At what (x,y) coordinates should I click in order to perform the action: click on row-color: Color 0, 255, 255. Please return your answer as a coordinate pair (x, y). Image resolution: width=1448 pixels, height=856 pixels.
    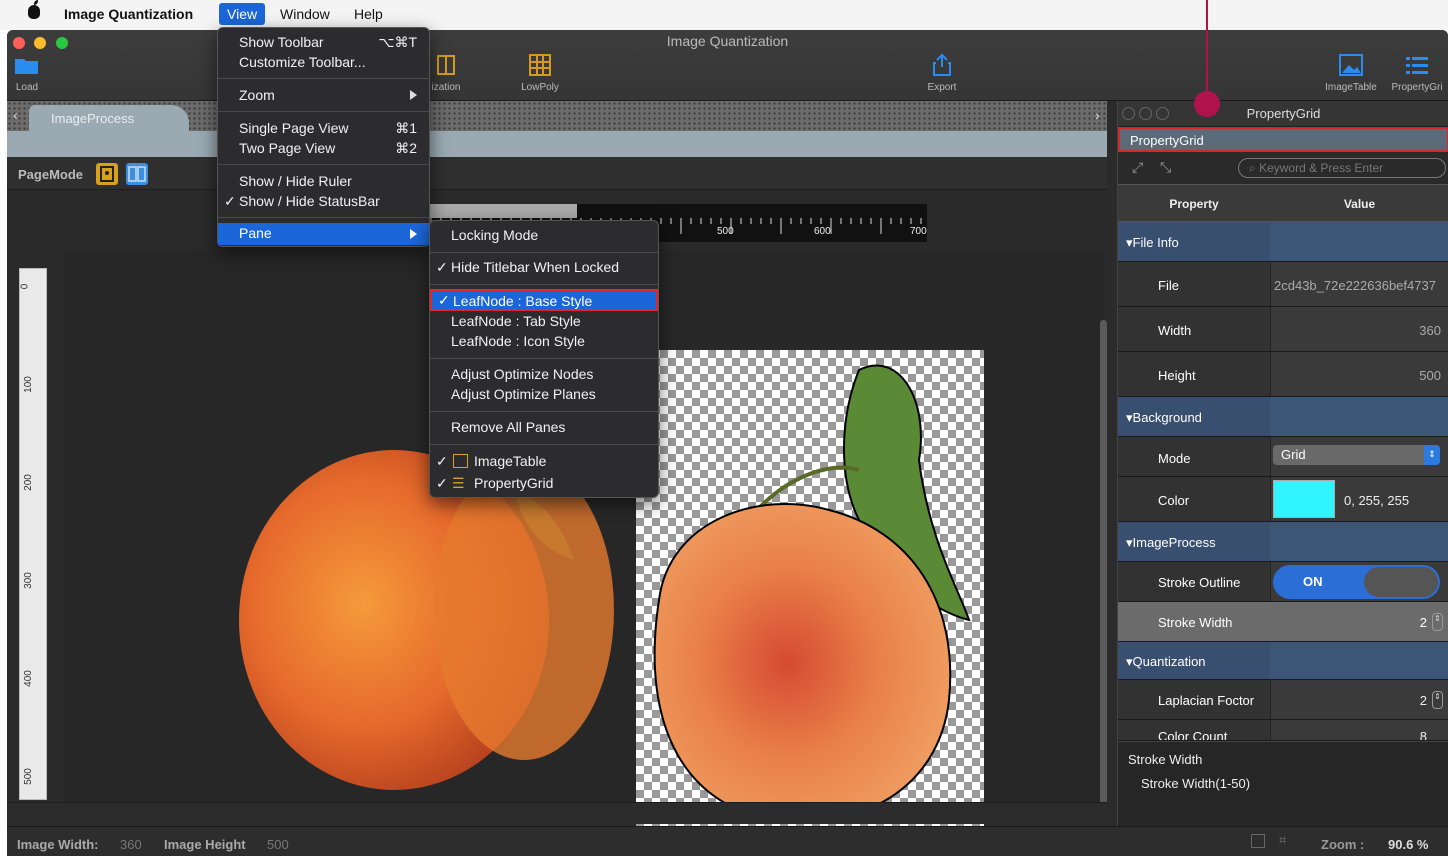
    Looking at the image, I should click on (1283, 499).